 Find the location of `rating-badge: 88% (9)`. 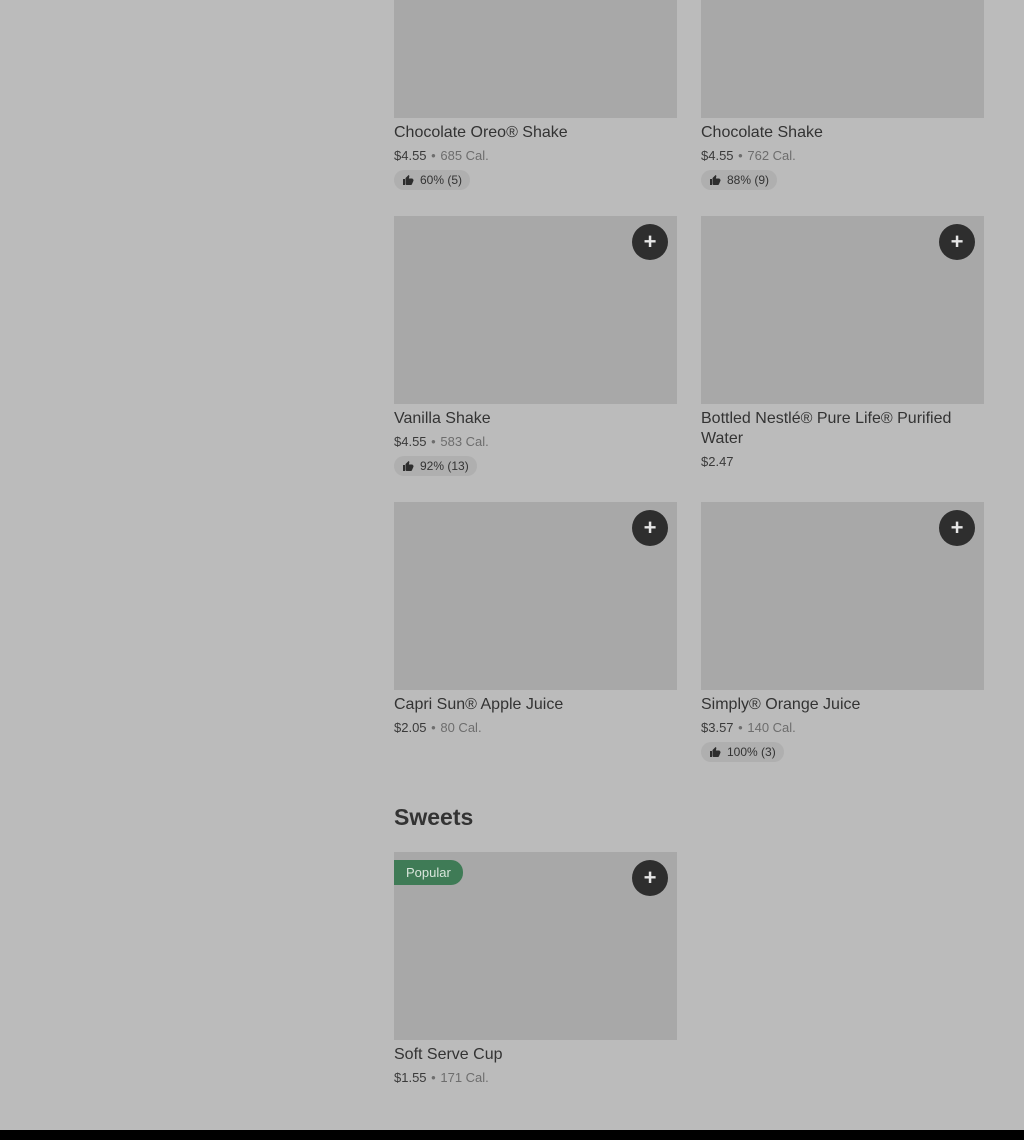

rating-badge: 88% (9) is located at coordinates (739, 180).